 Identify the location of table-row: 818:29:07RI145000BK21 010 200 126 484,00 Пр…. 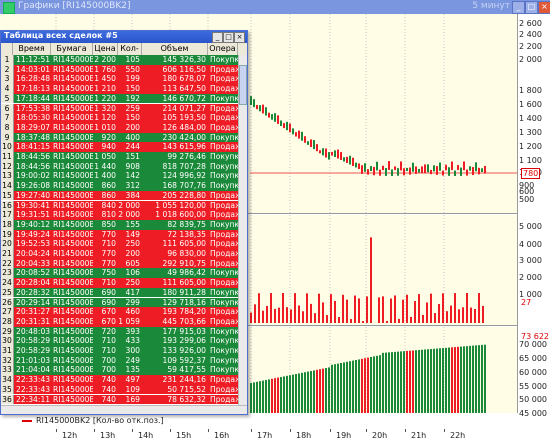
(119, 127).